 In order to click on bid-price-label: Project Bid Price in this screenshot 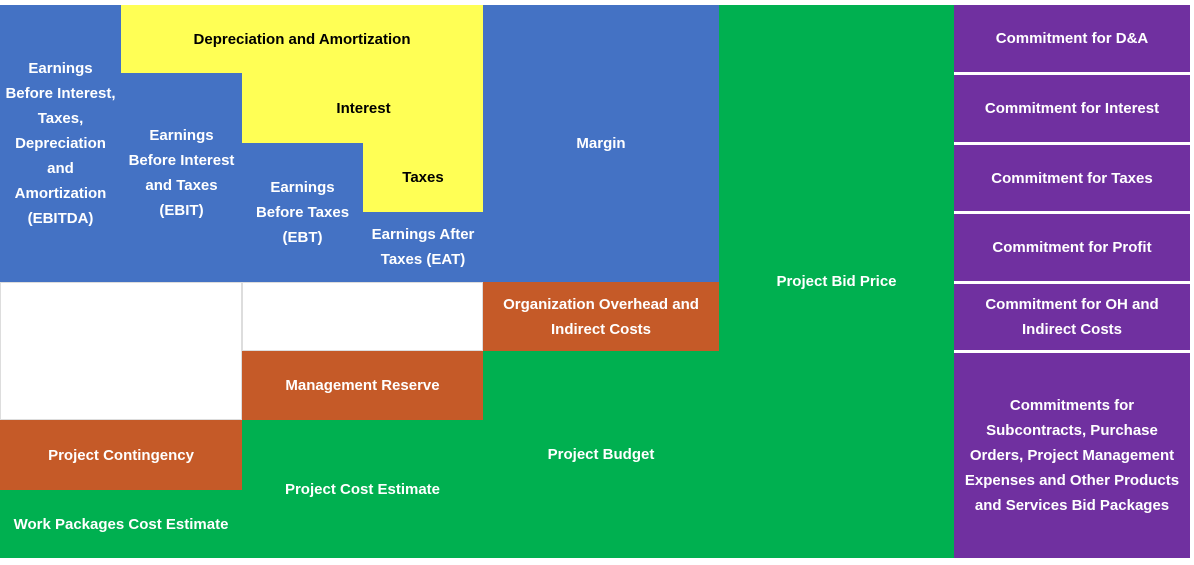, I will do `click(836, 281)`.